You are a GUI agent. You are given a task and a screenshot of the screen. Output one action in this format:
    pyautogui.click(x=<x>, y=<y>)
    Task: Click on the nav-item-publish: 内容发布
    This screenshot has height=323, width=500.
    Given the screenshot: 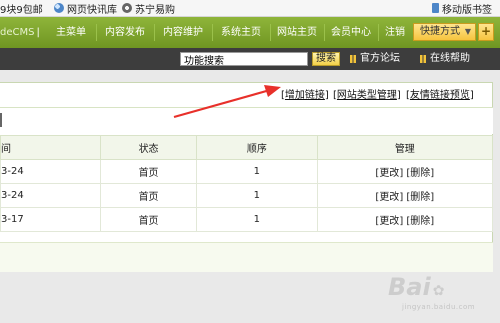 What is the action you would take?
    pyautogui.click(x=125, y=32)
    